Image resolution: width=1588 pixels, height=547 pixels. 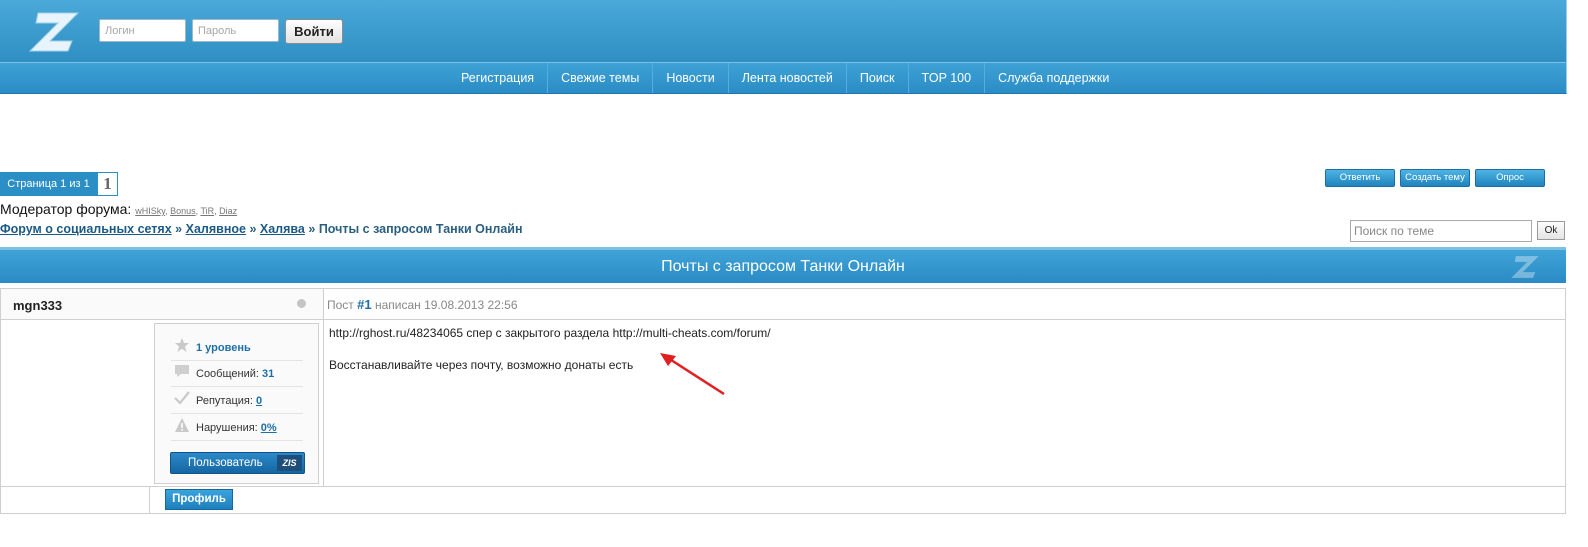 I want to click on password-input, so click(x=235, y=30).